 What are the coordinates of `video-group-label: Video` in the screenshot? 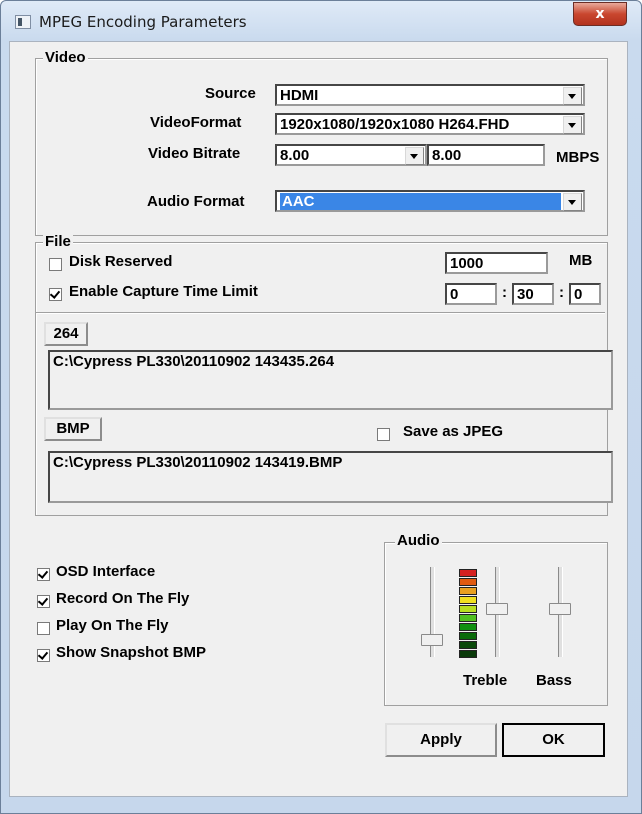 It's located at (65, 57).